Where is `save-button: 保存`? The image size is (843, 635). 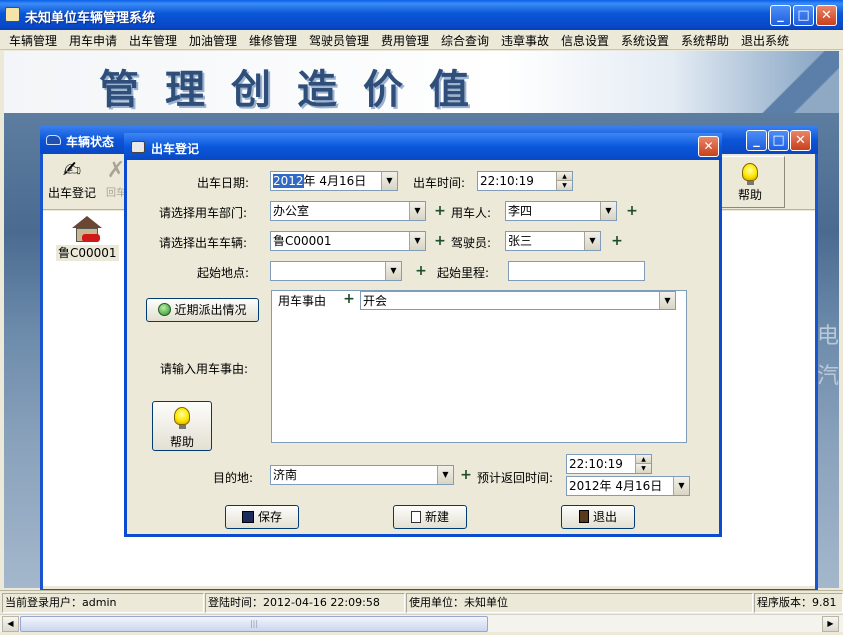 save-button: 保存 is located at coordinates (262, 517).